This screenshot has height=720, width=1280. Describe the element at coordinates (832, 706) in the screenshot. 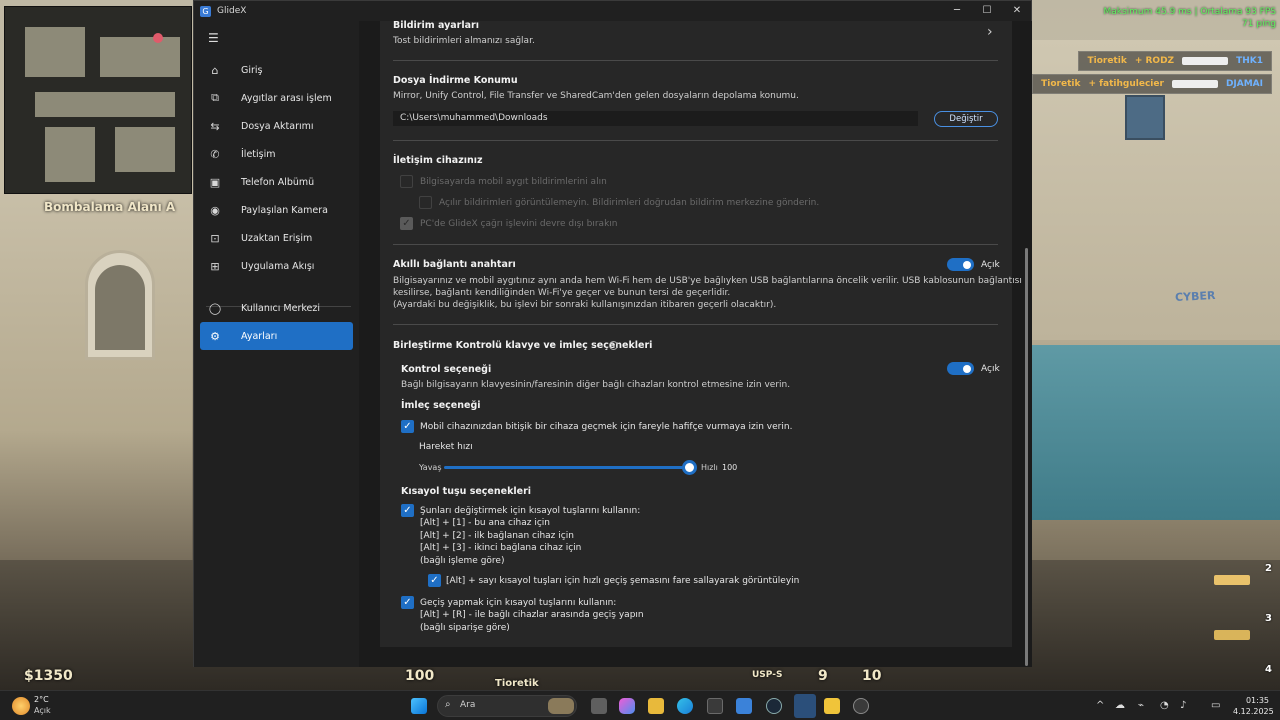

I see `app-icon` at that location.